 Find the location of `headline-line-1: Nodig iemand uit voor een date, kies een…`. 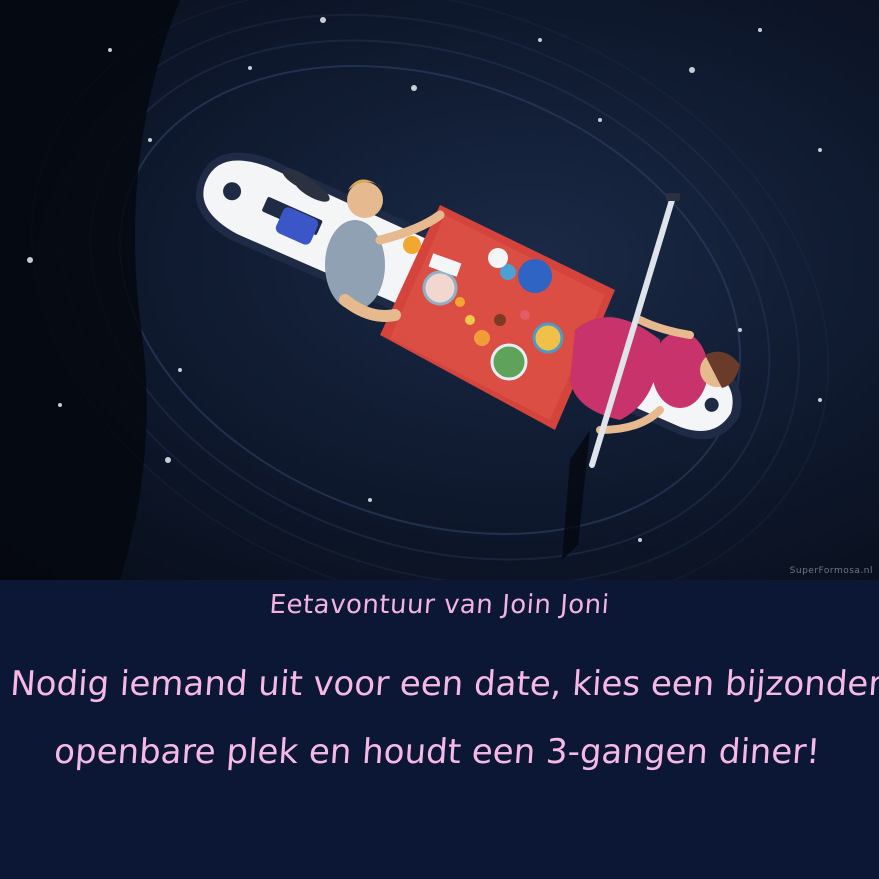

headline-line-1: Nodig iemand uit voor een date, kies een… is located at coordinates (443, 684).